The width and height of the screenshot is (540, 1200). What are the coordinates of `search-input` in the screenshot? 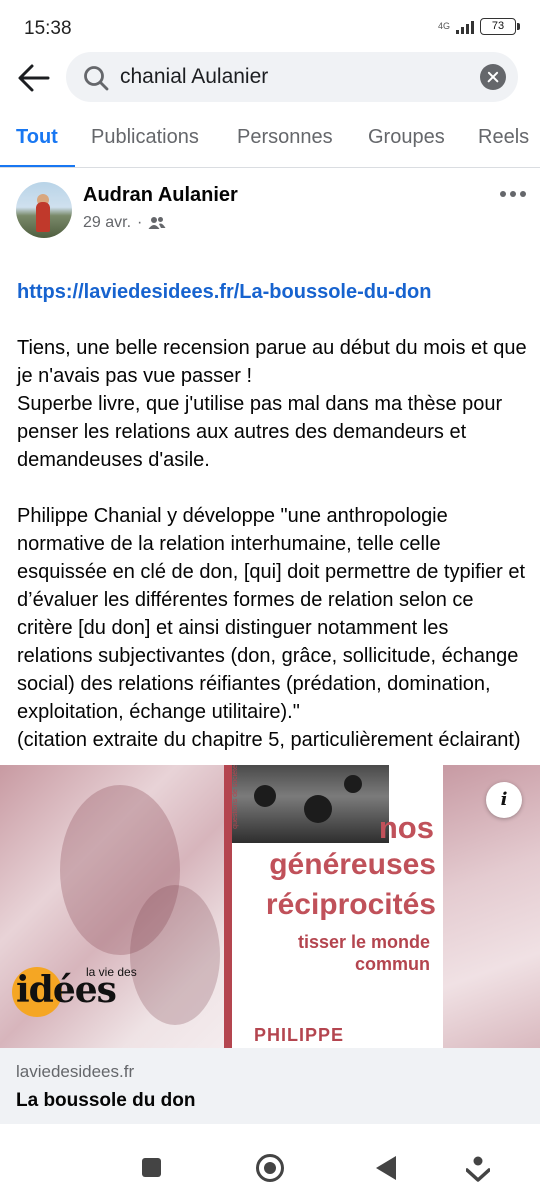 It's located at (285, 77).